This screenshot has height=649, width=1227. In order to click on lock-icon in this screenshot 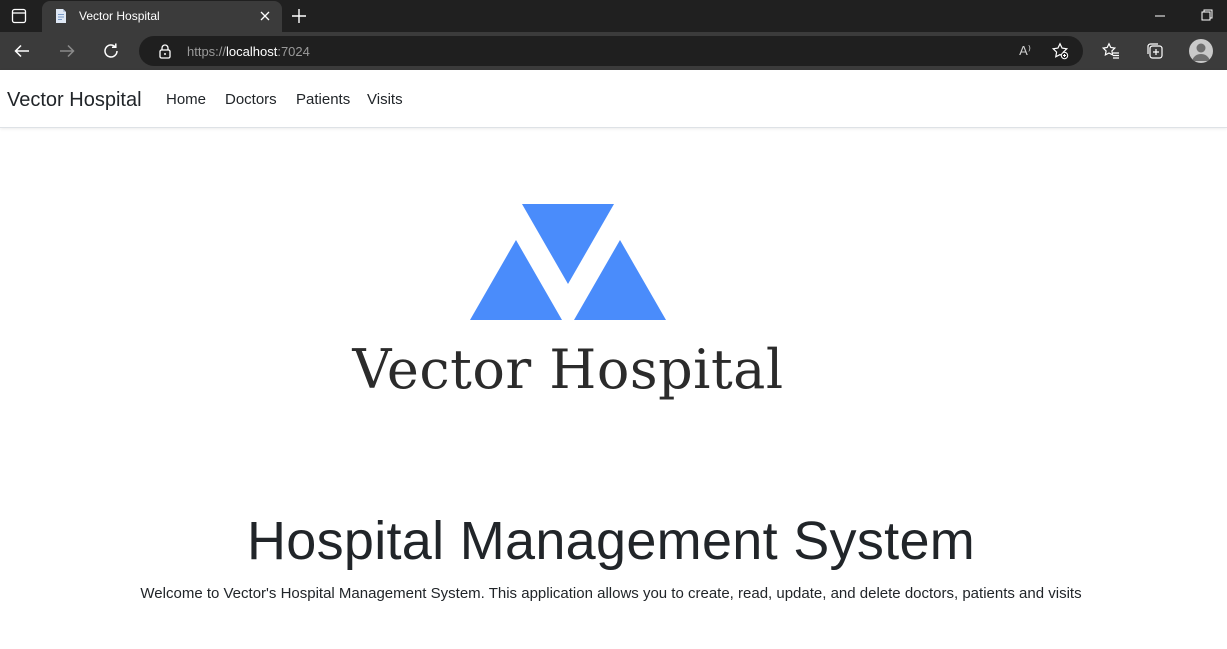, I will do `click(165, 51)`.